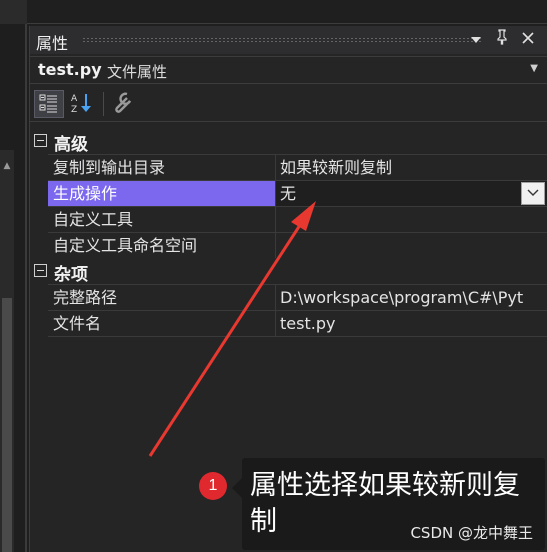 The height and width of the screenshot is (552, 547). Describe the element at coordinates (411, 297) in the screenshot. I see `property-value: D:\workspace\program\C#\Pyt` at that location.